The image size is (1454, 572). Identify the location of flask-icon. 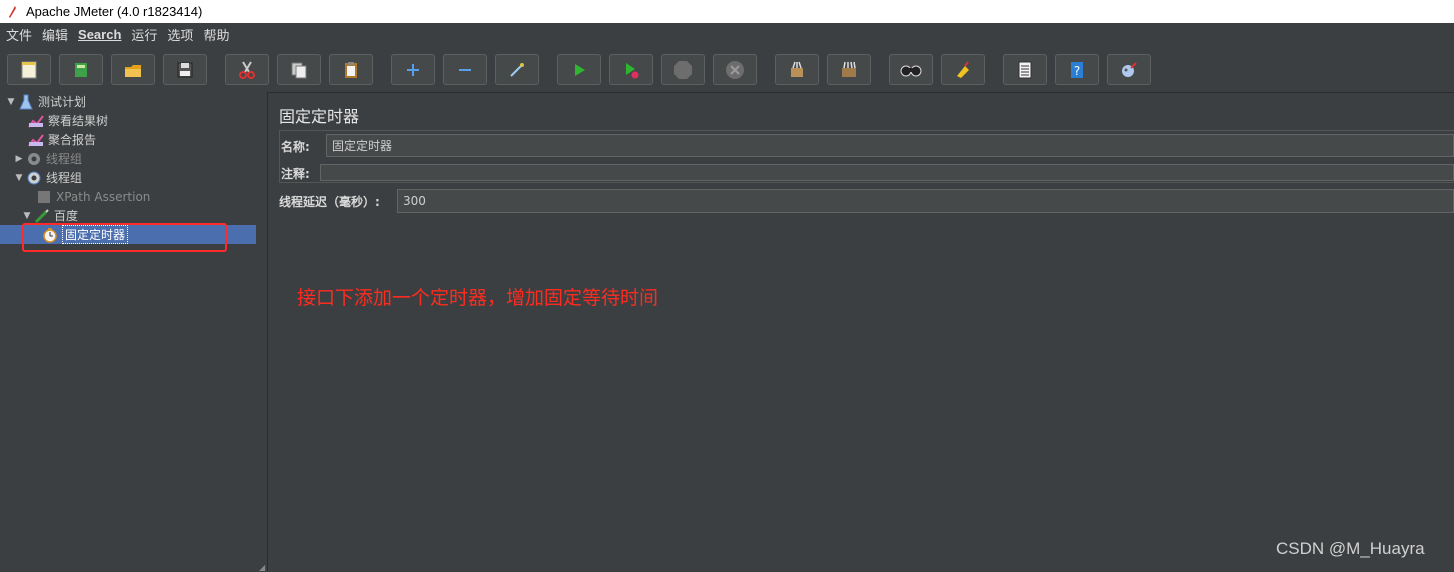
(26, 102).